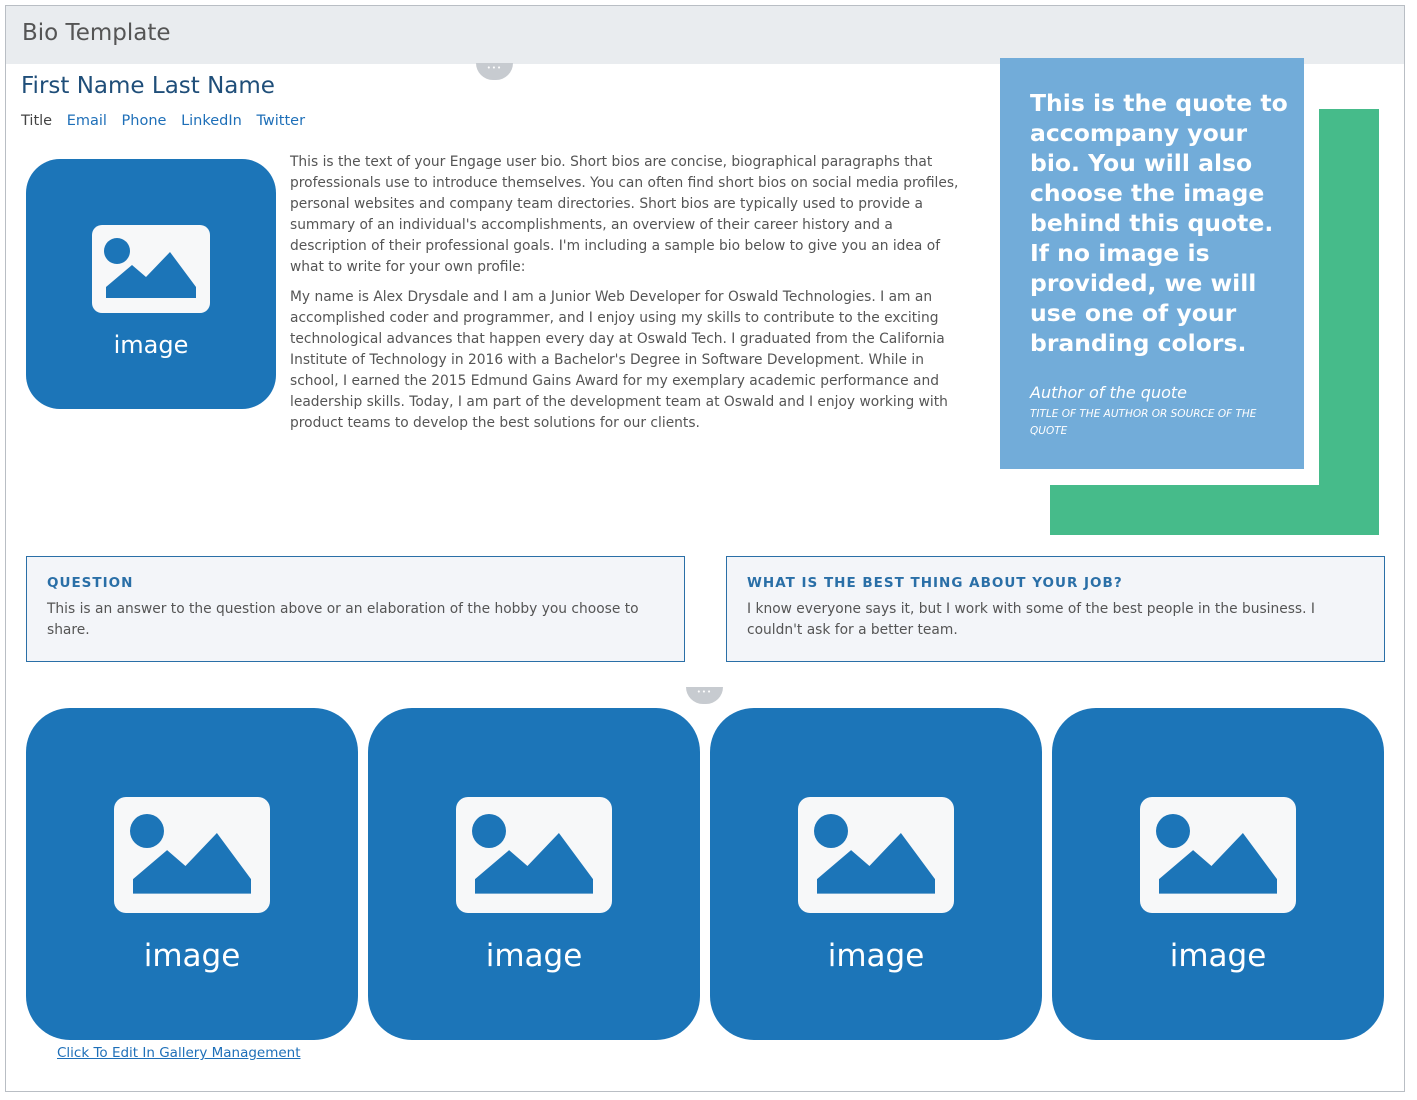 This screenshot has width=1417, height=1100. What do you see at coordinates (144, 121) in the screenshot?
I see `phone-link: Phone` at bounding box center [144, 121].